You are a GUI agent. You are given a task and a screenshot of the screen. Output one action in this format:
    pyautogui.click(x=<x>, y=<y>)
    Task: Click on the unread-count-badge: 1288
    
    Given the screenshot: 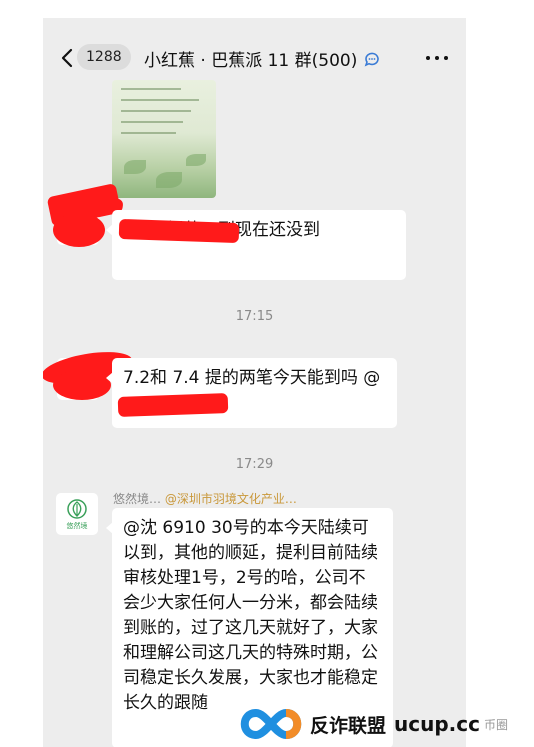 What is the action you would take?
    pyautogui.click(x=104, y=57)
    